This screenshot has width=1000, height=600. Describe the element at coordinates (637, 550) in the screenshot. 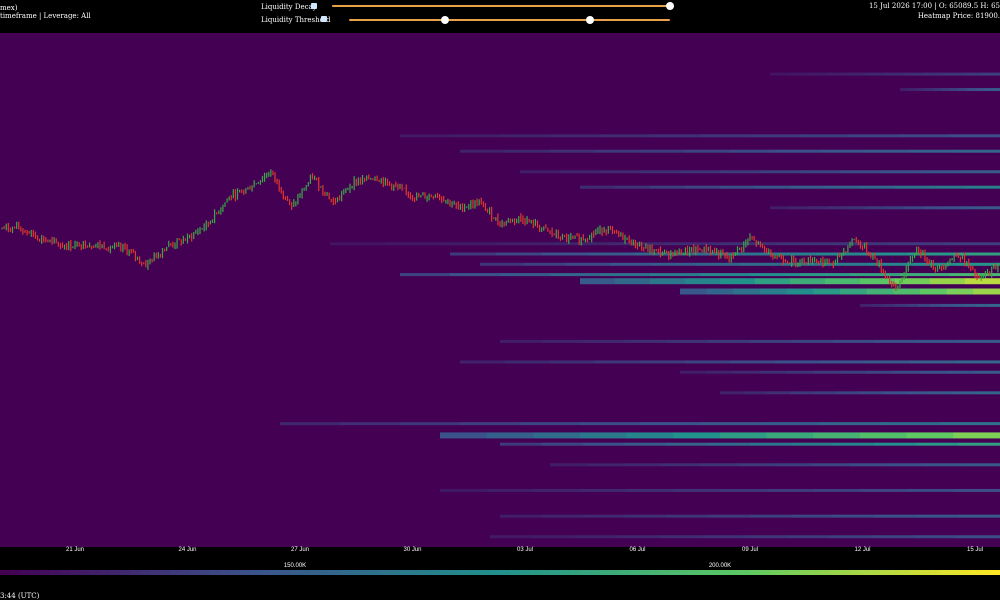

I see `x-tick-label: 06 Jul` at that location.